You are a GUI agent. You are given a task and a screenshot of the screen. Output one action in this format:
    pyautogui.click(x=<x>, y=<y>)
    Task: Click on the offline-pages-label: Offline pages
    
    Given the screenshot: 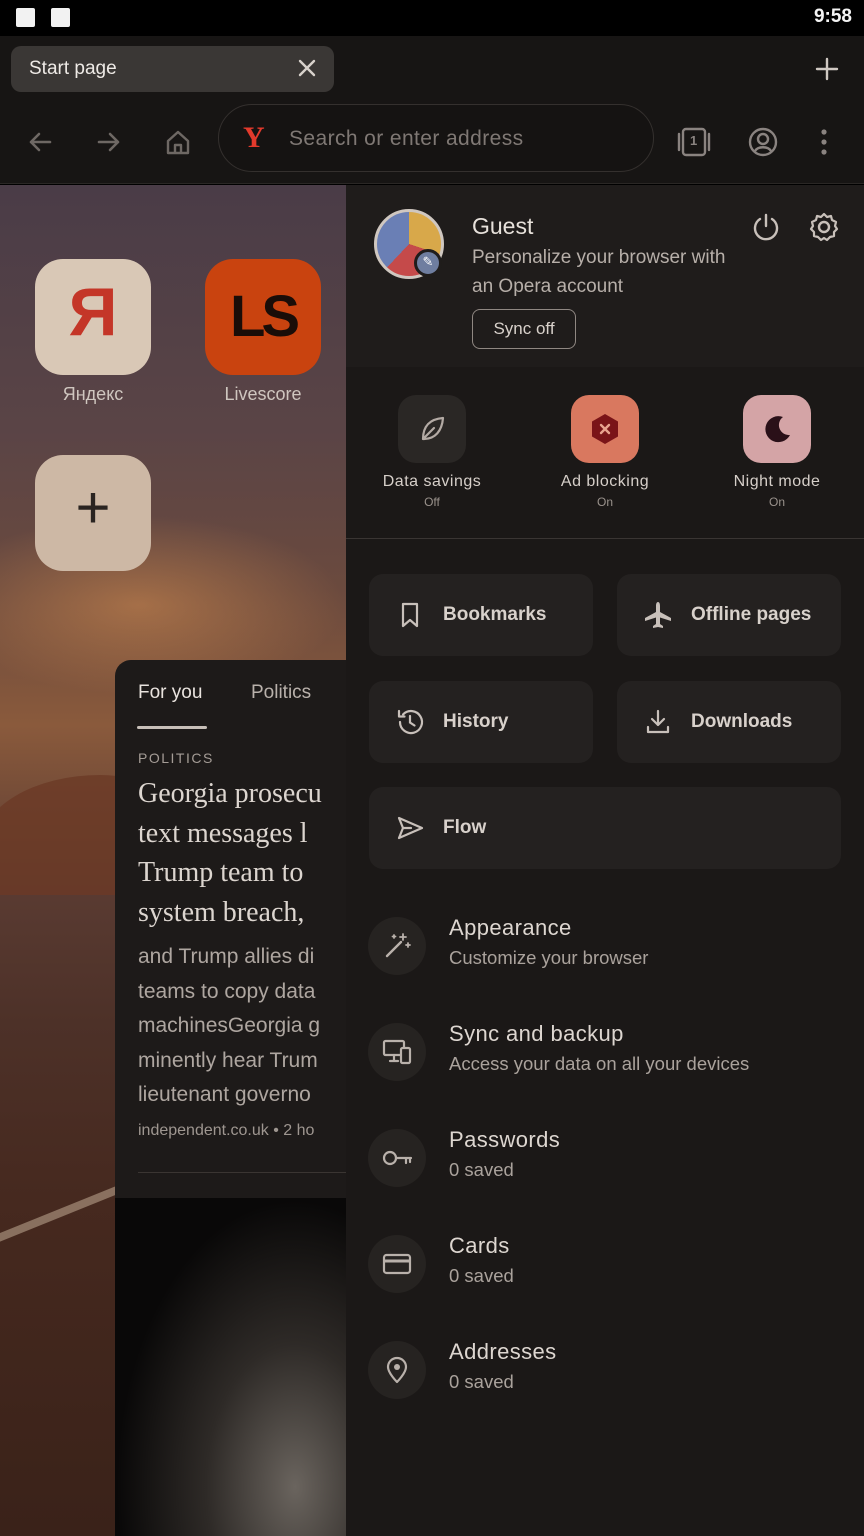 What is the action you would take?
    pyautogui.click(x=751, y=614)
    